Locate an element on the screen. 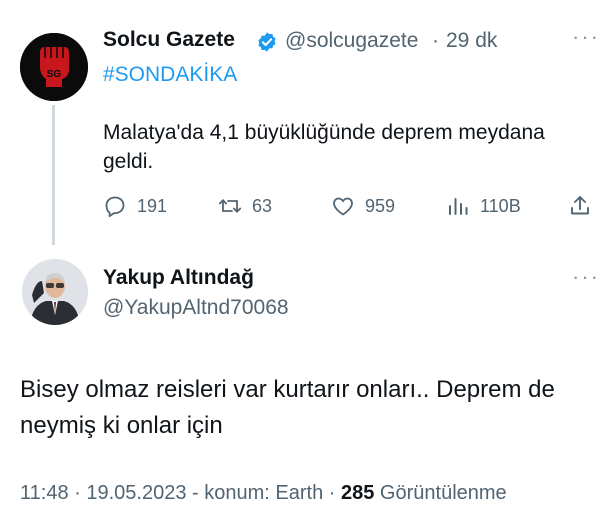 The image size is (616, 528). verified-badge-icon is located at coordinates (267, 42).